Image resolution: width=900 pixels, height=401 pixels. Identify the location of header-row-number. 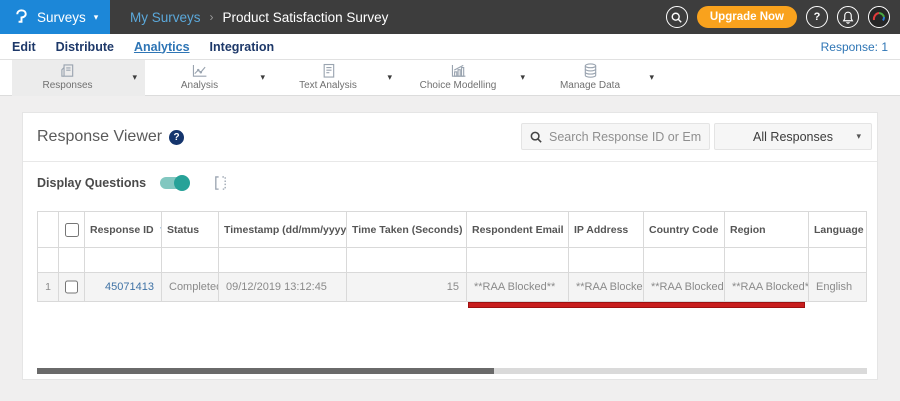
(48, 229).